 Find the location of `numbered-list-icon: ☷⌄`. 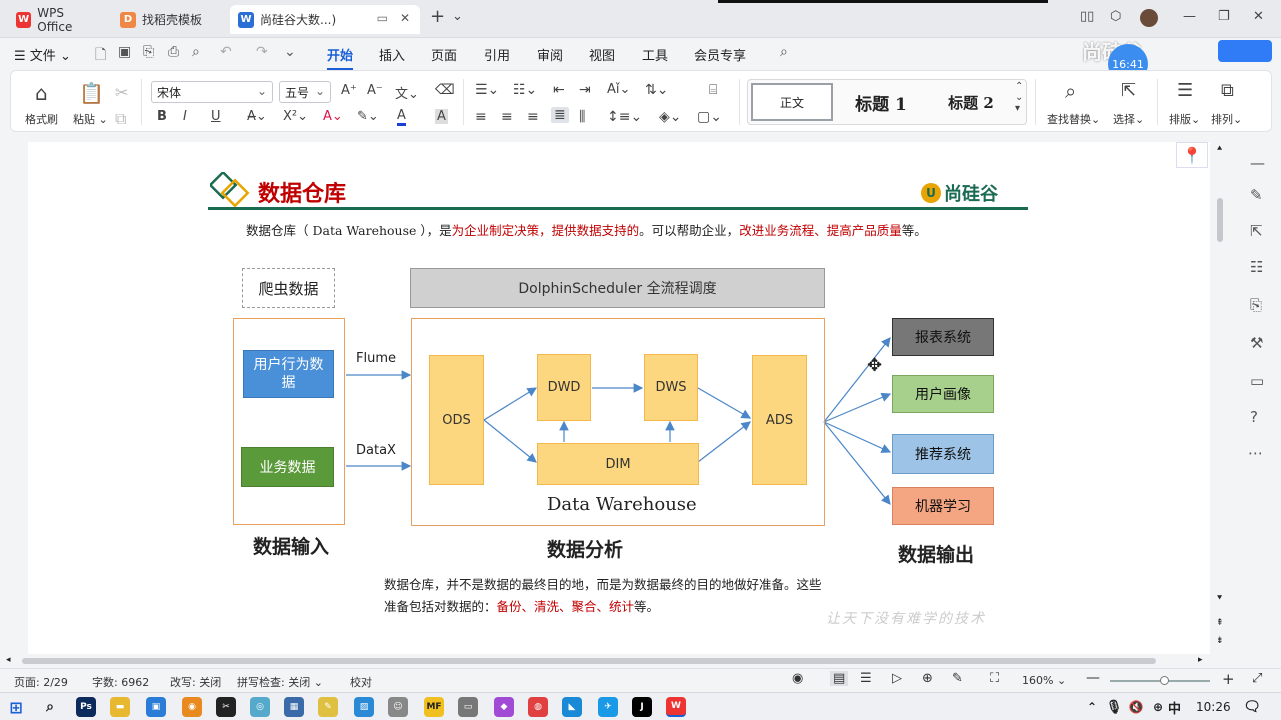

numbered-list-icon: ☷⌄ is located at coordinates (525, 90).